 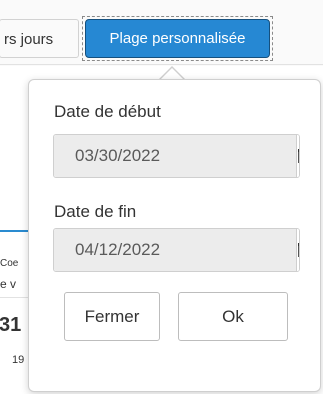 I want to click on range-tab-custom-focus: Plage personnalisée, so click(x=177, y=38).